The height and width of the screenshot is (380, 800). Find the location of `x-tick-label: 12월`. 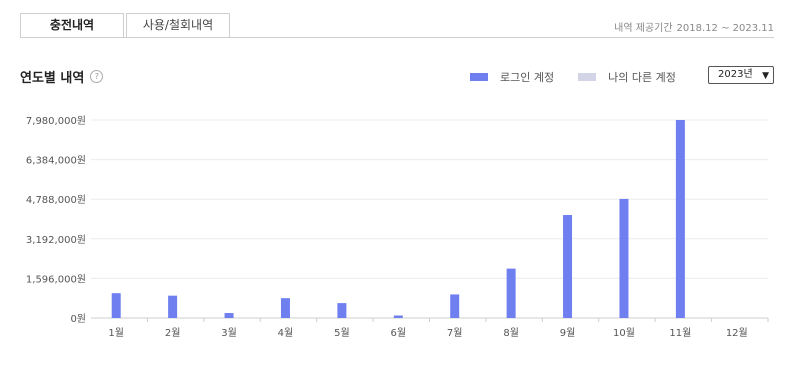

x-tick-label: 12월 is located at coordinates (737, 333).